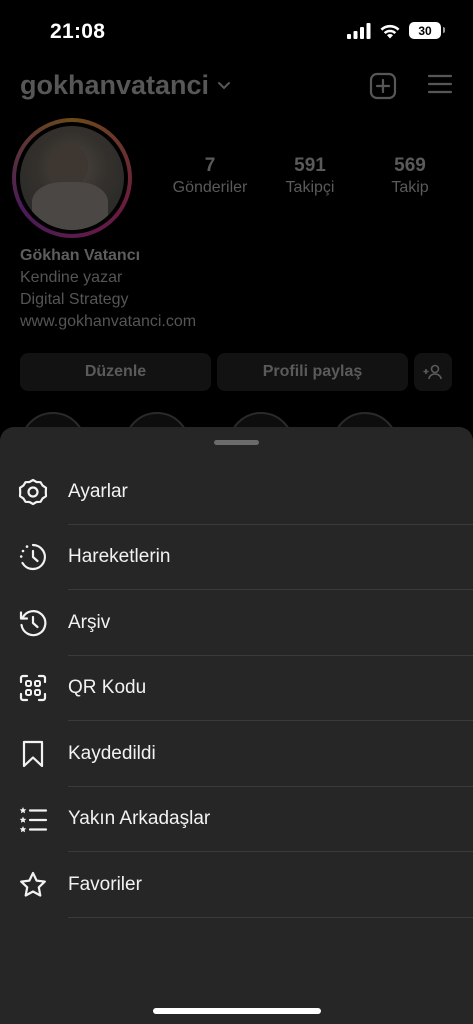 The height and width of the screenshot is (1024, 473). Describe the element at coordinates (236, 754) in the screenshot. I see `menu-item-saved: Kaydedildi` at that location.